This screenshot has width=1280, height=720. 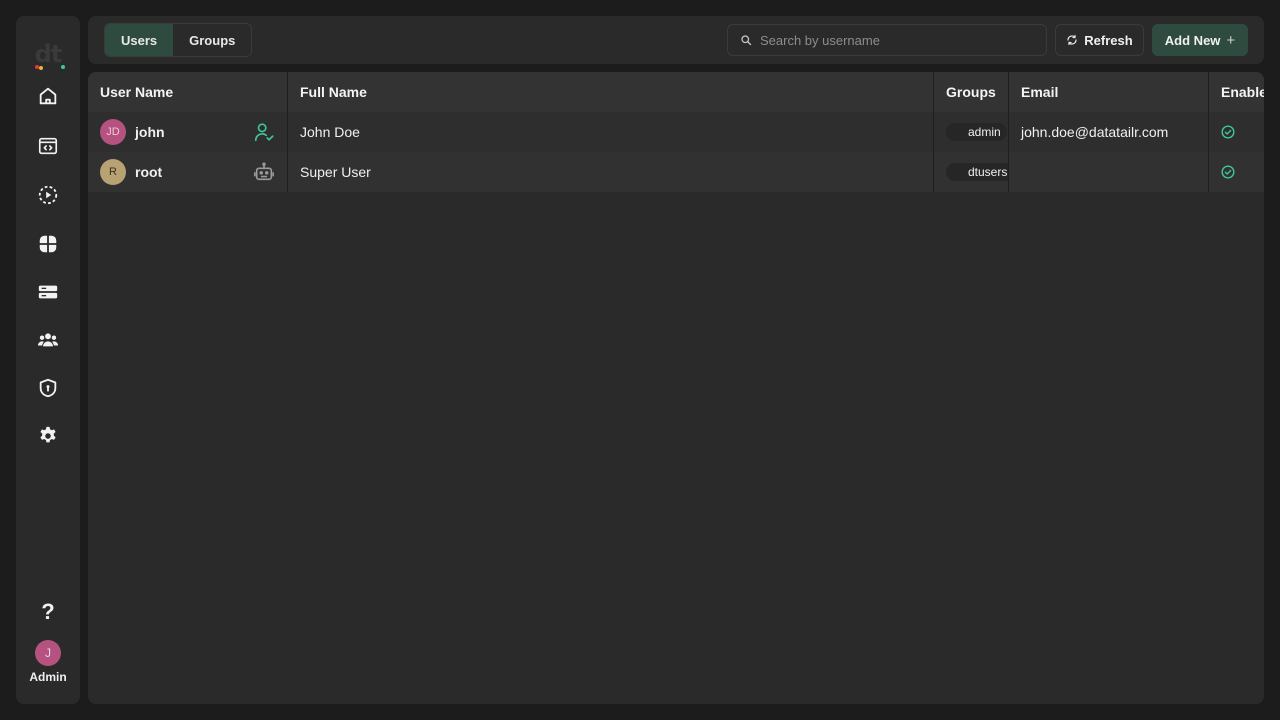 I want to click on add-new-button: Add New +, so click(x=1200, y=40).